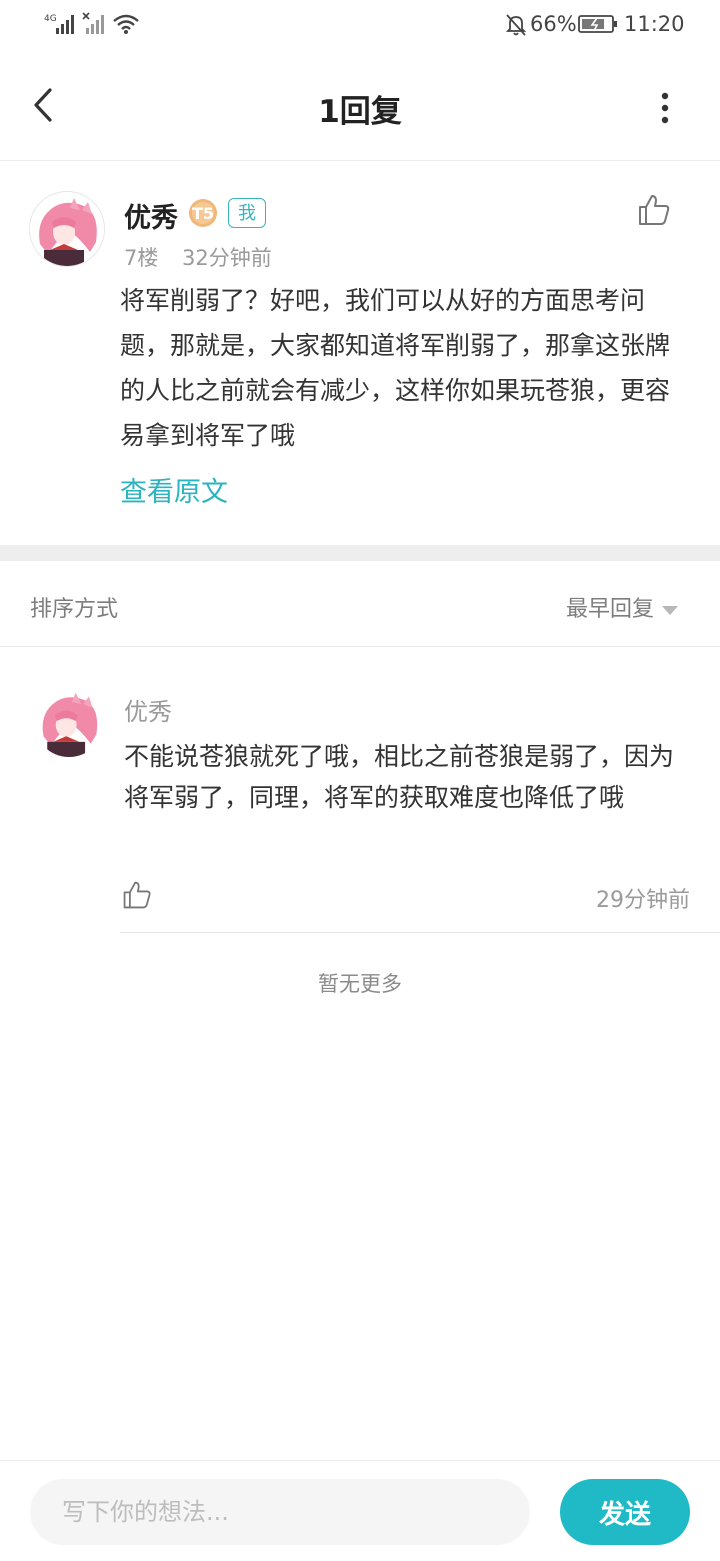 Image resolution: width=720 pixels, height=1561 pixels. I want to click on sort-bar: 排序方式 最早回复, so click(360, 604).